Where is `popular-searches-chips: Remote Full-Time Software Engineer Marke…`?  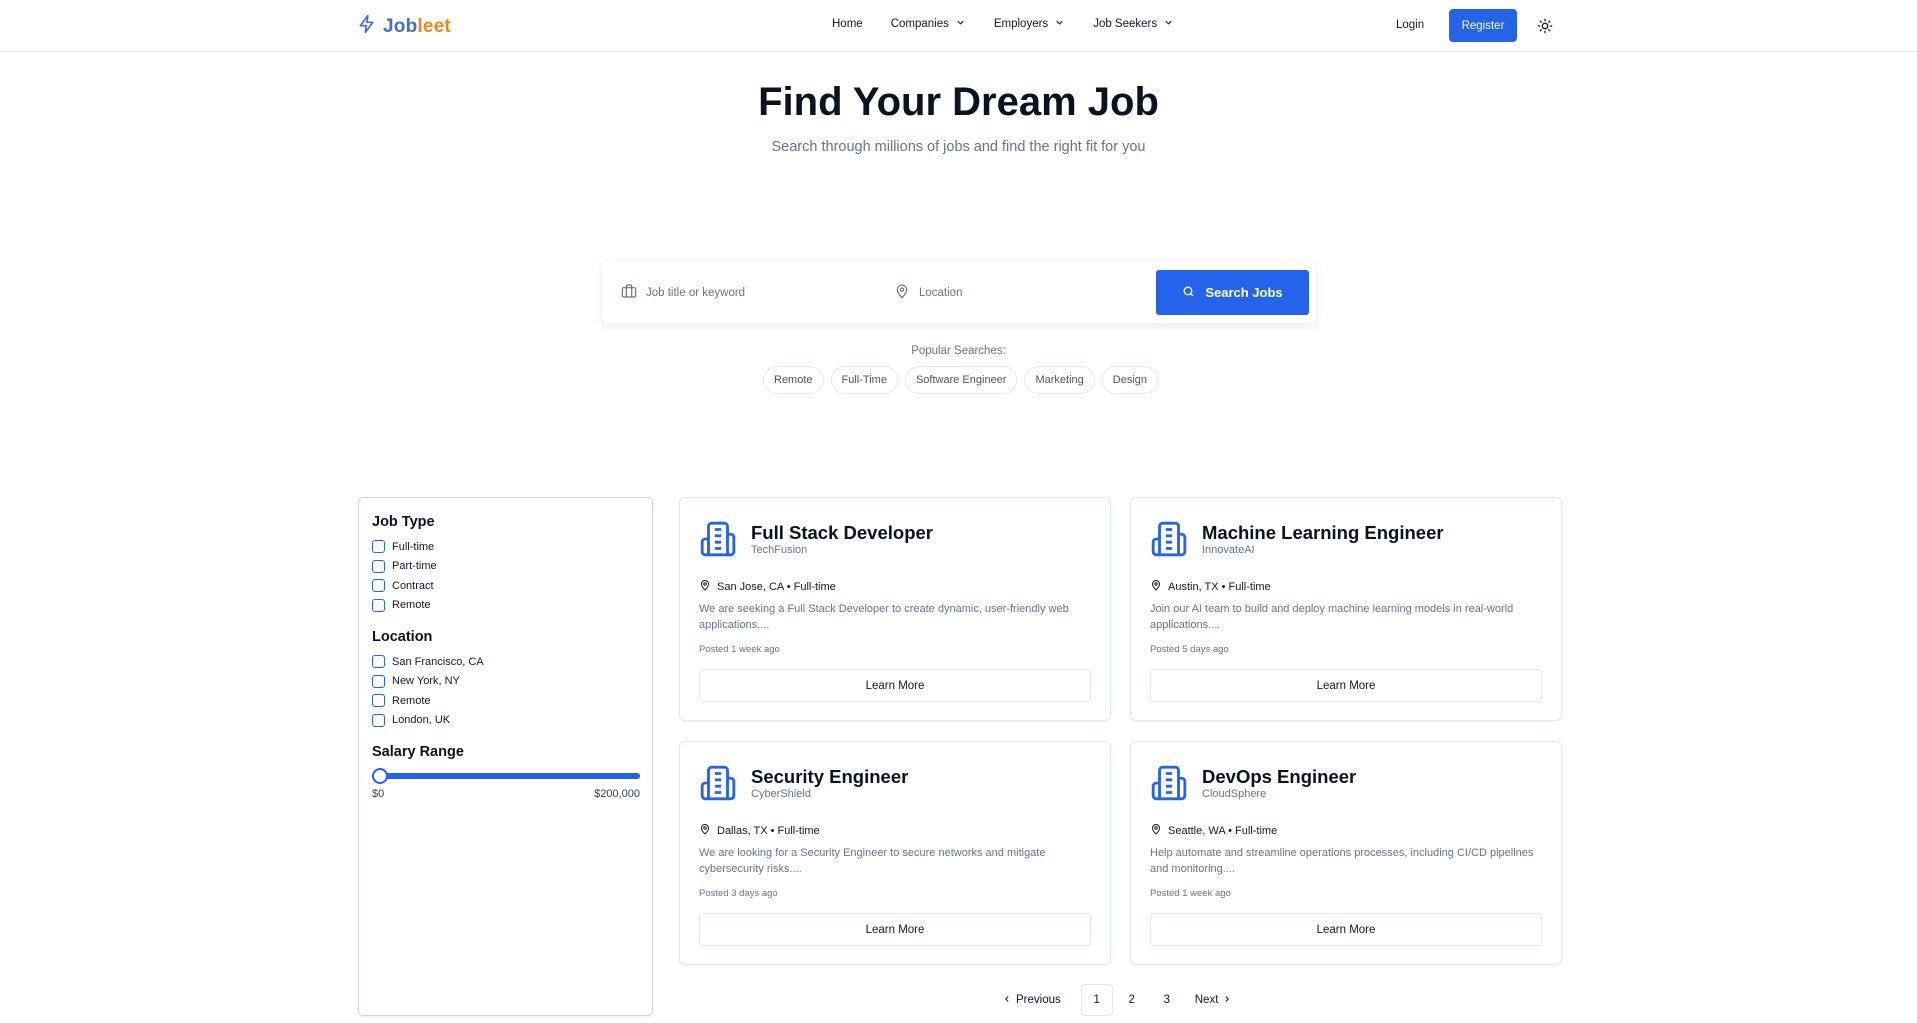
popular-searches-chips: Remote Full-Time Software Engineer Marke… is located at coordinates (961, 380).